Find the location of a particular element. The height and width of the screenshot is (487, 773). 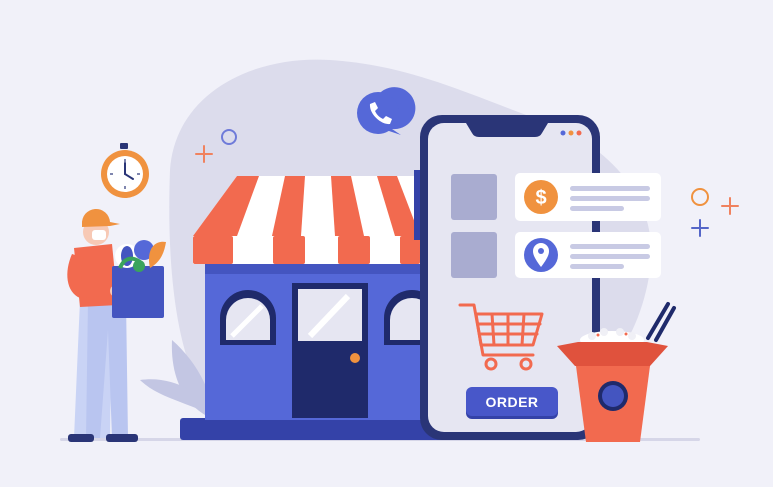

dollar-icon: $ is located at coordinates (541, 197).